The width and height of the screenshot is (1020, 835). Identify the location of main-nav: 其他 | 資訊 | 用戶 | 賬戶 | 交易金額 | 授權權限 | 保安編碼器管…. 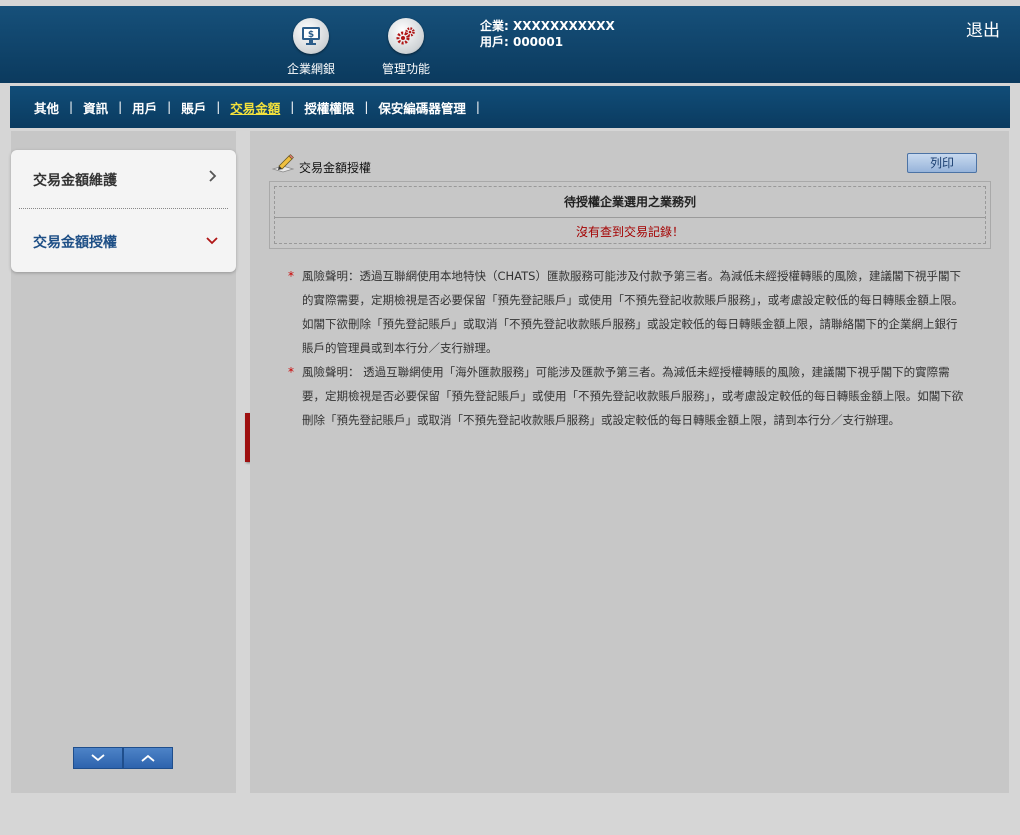
(510, 107).